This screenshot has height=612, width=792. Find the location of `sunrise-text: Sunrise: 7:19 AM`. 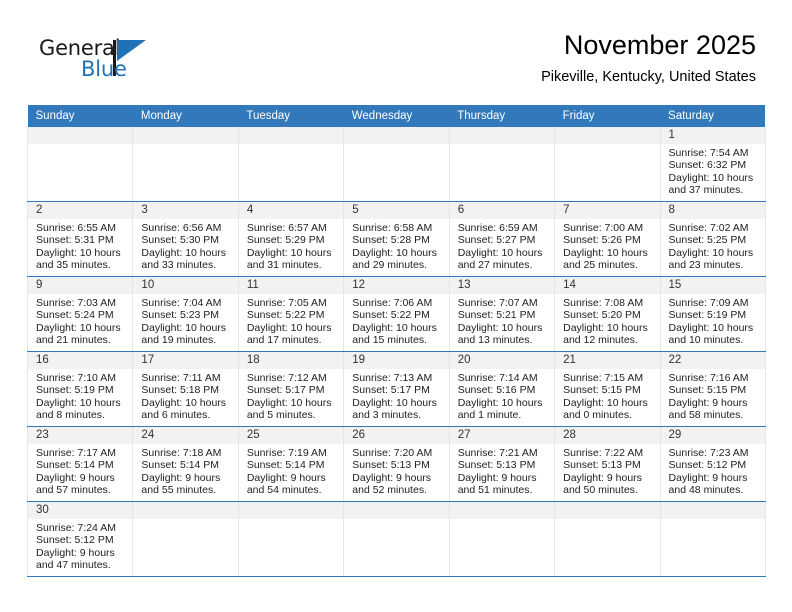

sunrise-text: Sunrise: 7:19 AM is located at coordinates (286, 453).